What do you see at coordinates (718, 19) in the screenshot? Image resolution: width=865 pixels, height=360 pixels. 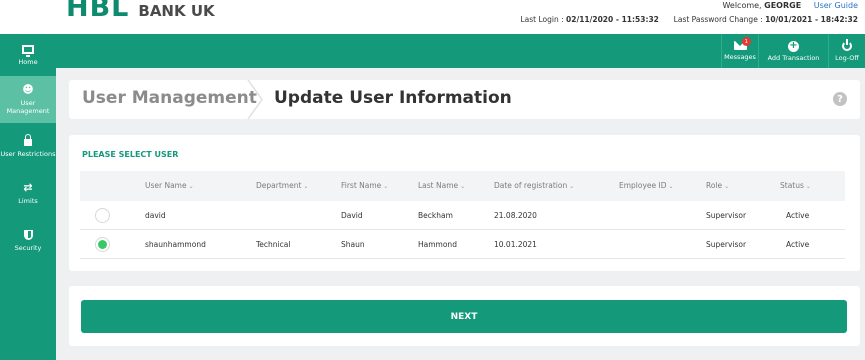 I see `last-password-label: Last Password Change :` at bounding box center [718, 19].